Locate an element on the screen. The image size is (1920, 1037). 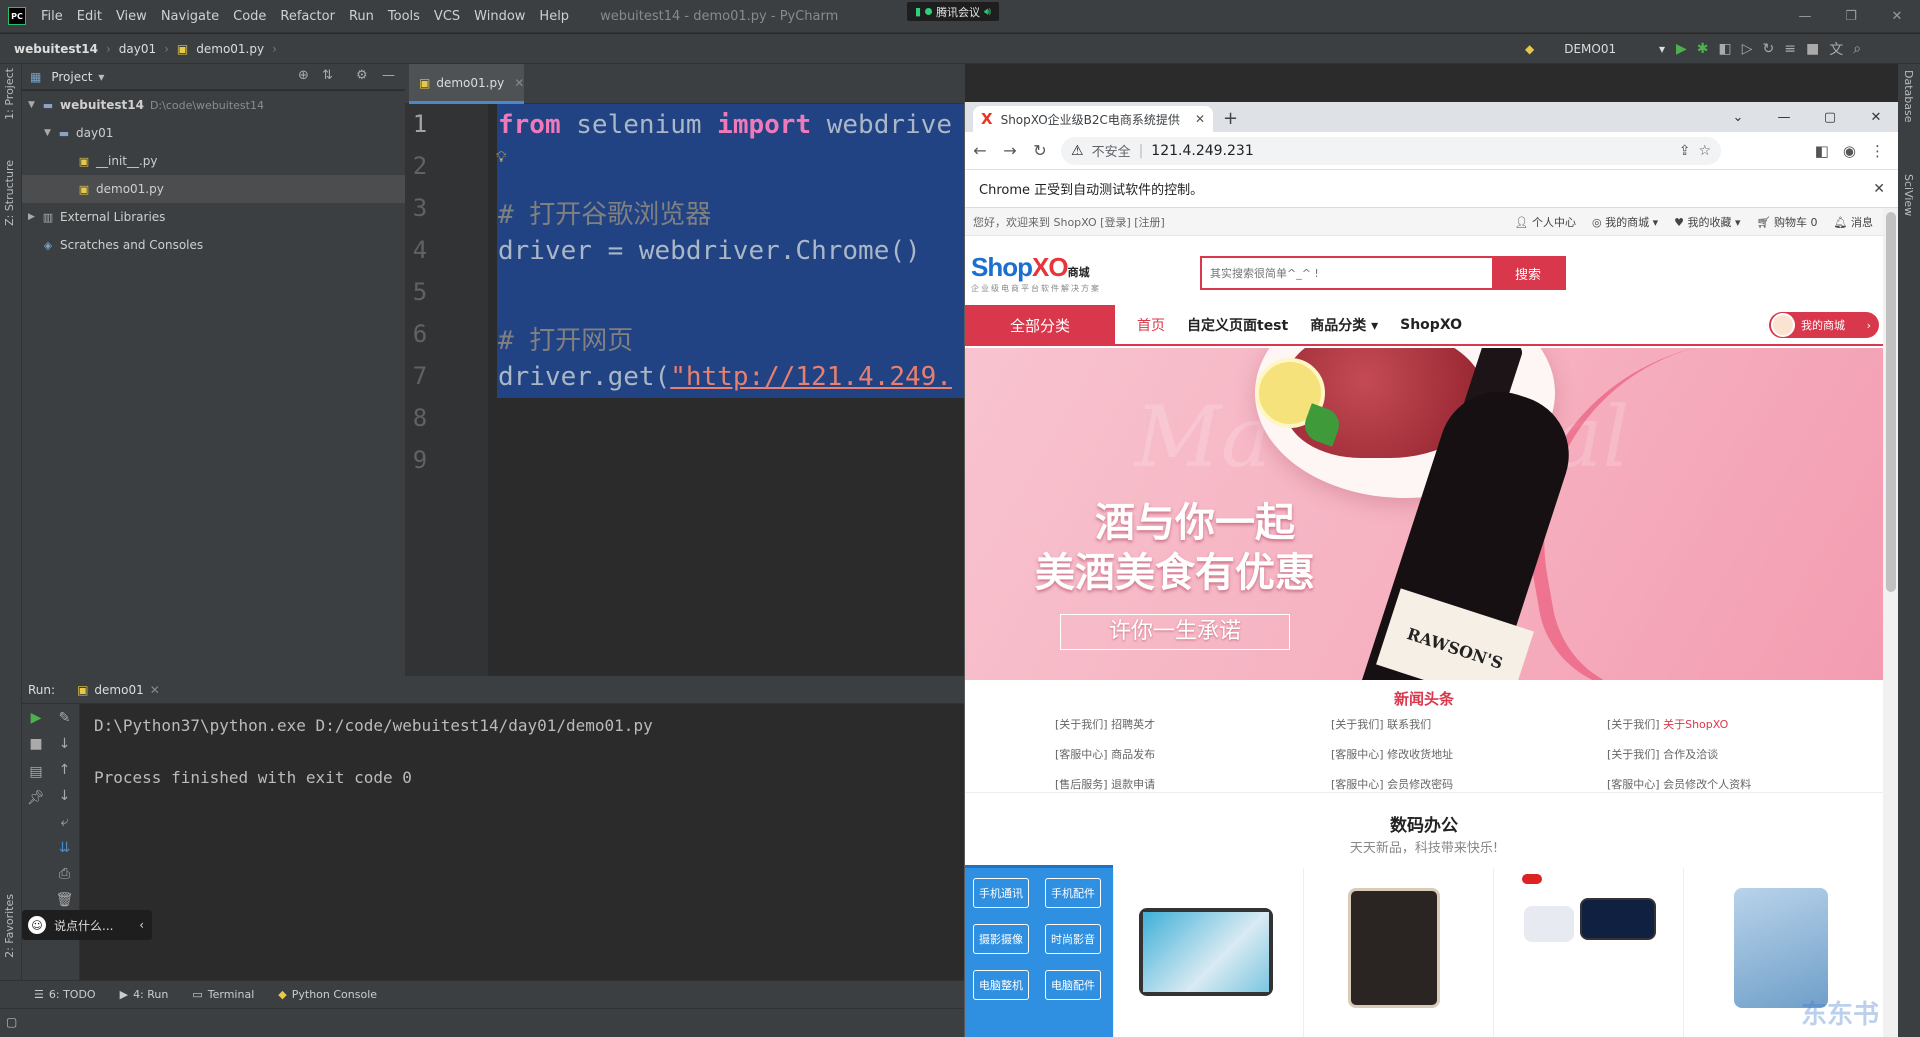
close-infobar-icon: ✕ is located at coordinates (1879, 189).